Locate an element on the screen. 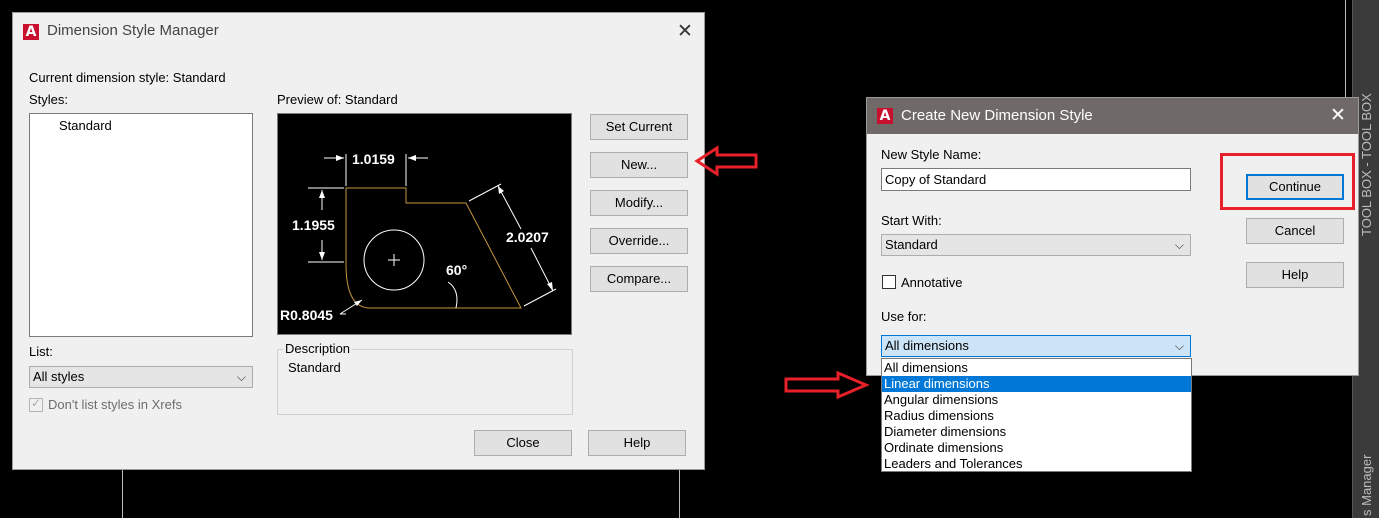 Image resolution: width=1379 pixels, height=518 pixels. style-item-standard: Standard is located at coordinates (85, 125).